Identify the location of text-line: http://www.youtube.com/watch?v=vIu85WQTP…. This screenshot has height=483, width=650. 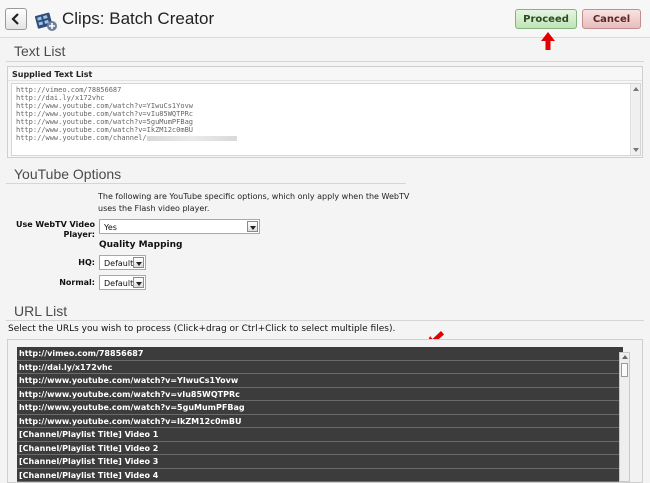
(105, 114).